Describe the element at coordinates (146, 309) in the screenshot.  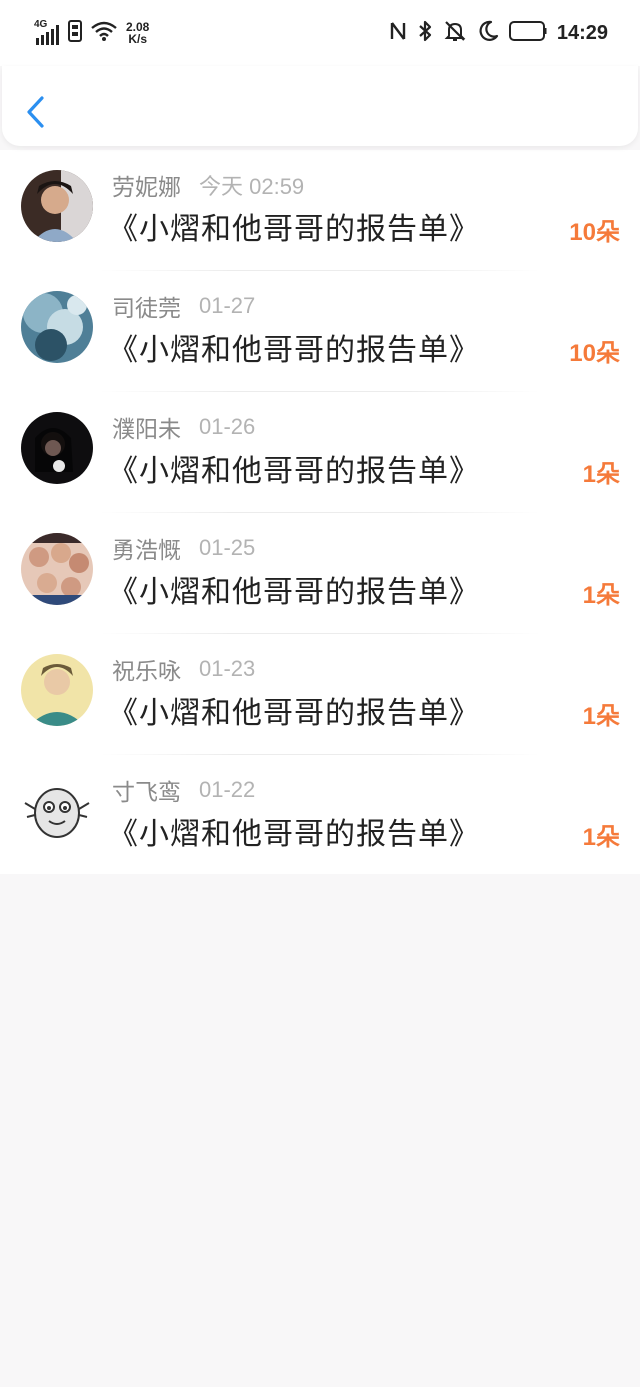
I see `sender-name: 司徒莞` at that location.